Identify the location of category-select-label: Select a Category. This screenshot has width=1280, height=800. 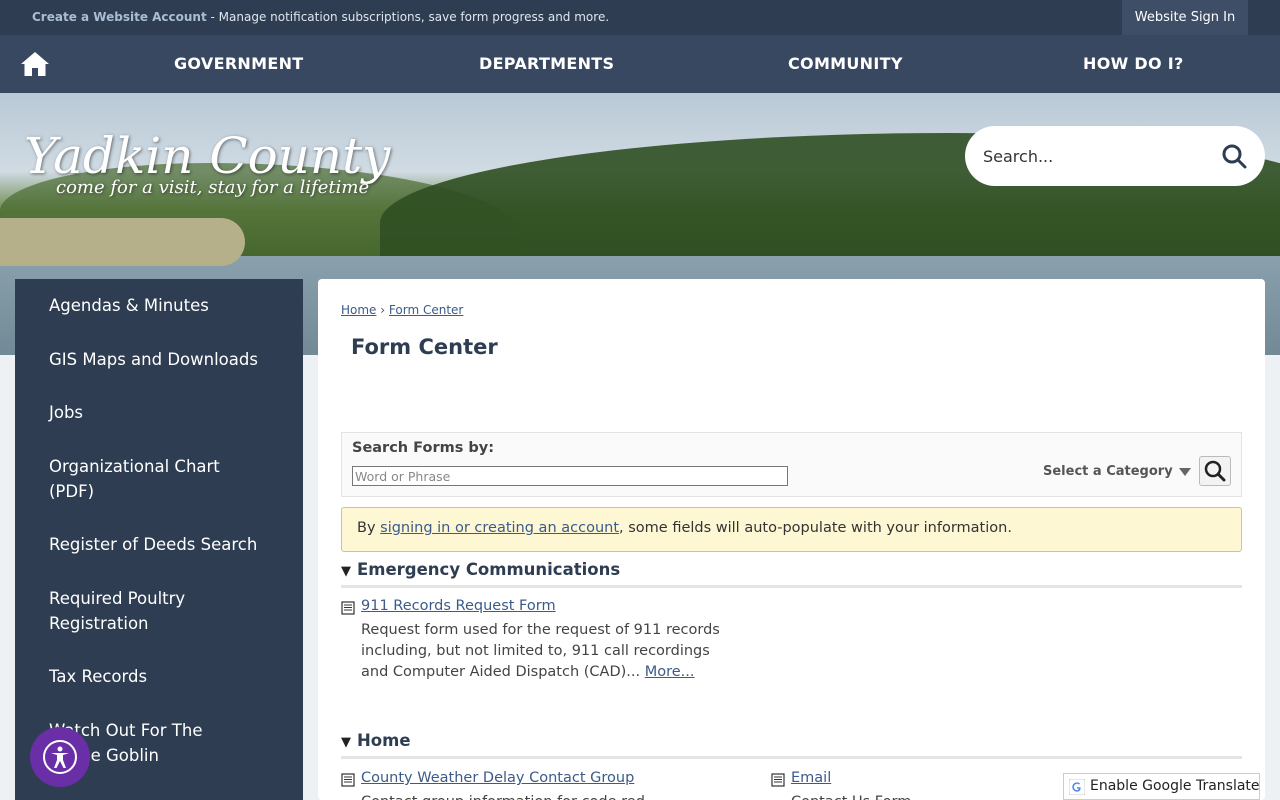
(1108, 471).